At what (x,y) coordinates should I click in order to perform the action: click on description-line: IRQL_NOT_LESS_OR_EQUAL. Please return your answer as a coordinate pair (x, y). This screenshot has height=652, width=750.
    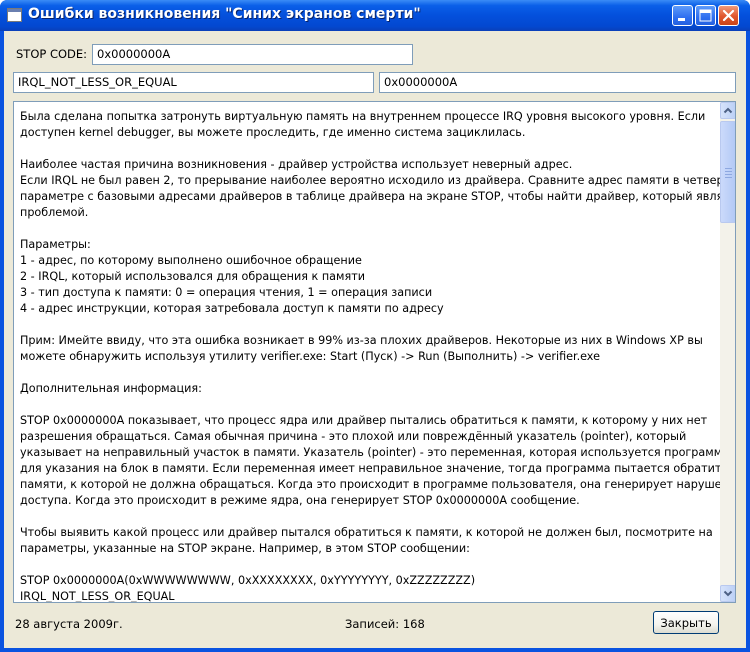
    Looking at the image, I should click on (97, 596).